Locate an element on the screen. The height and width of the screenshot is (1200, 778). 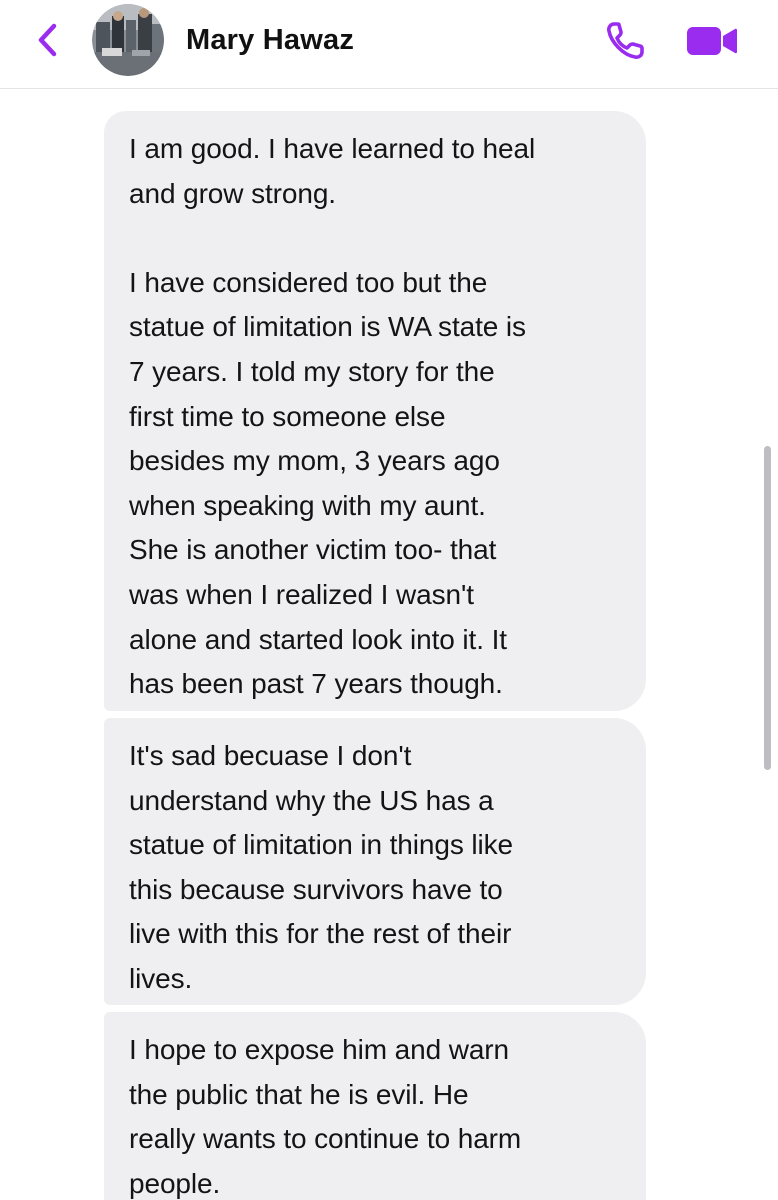
video-call-button is located at coordinates (712, 41).